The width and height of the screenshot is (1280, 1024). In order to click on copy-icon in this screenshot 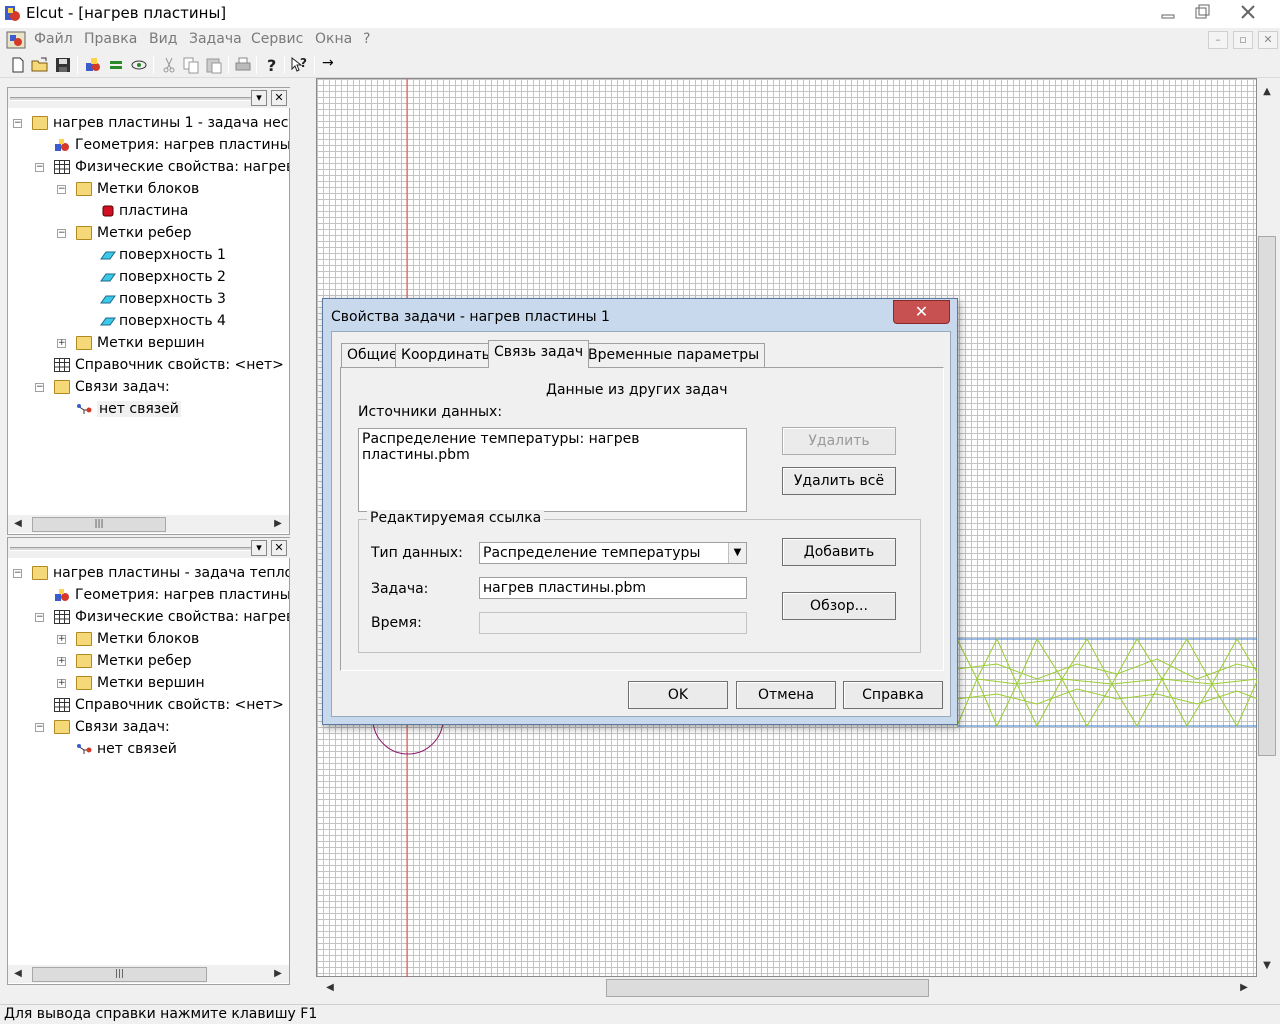, I will do `click(191, 65)`.